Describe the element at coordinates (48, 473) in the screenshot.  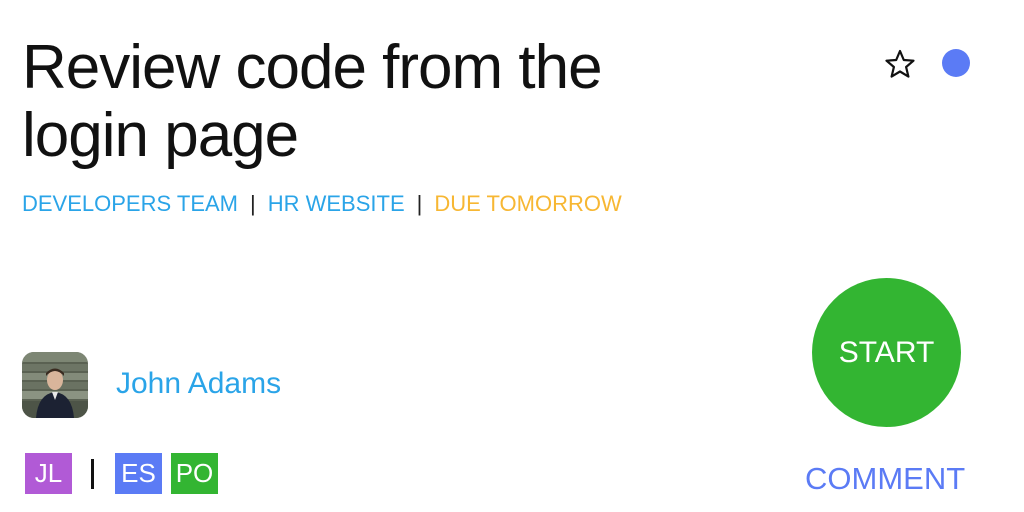
I see `collaborator-badge-jl: JL` at that location.